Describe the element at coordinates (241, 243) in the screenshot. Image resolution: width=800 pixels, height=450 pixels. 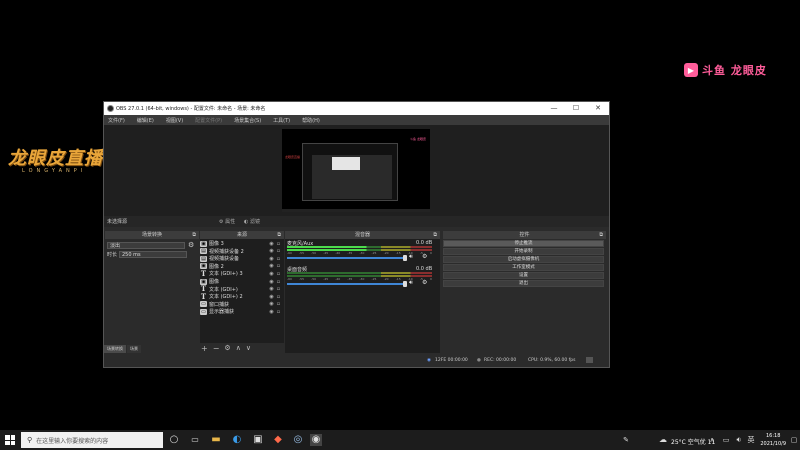
I see `source-item: ▣ 图像 3 ◉ ▫` at that location.